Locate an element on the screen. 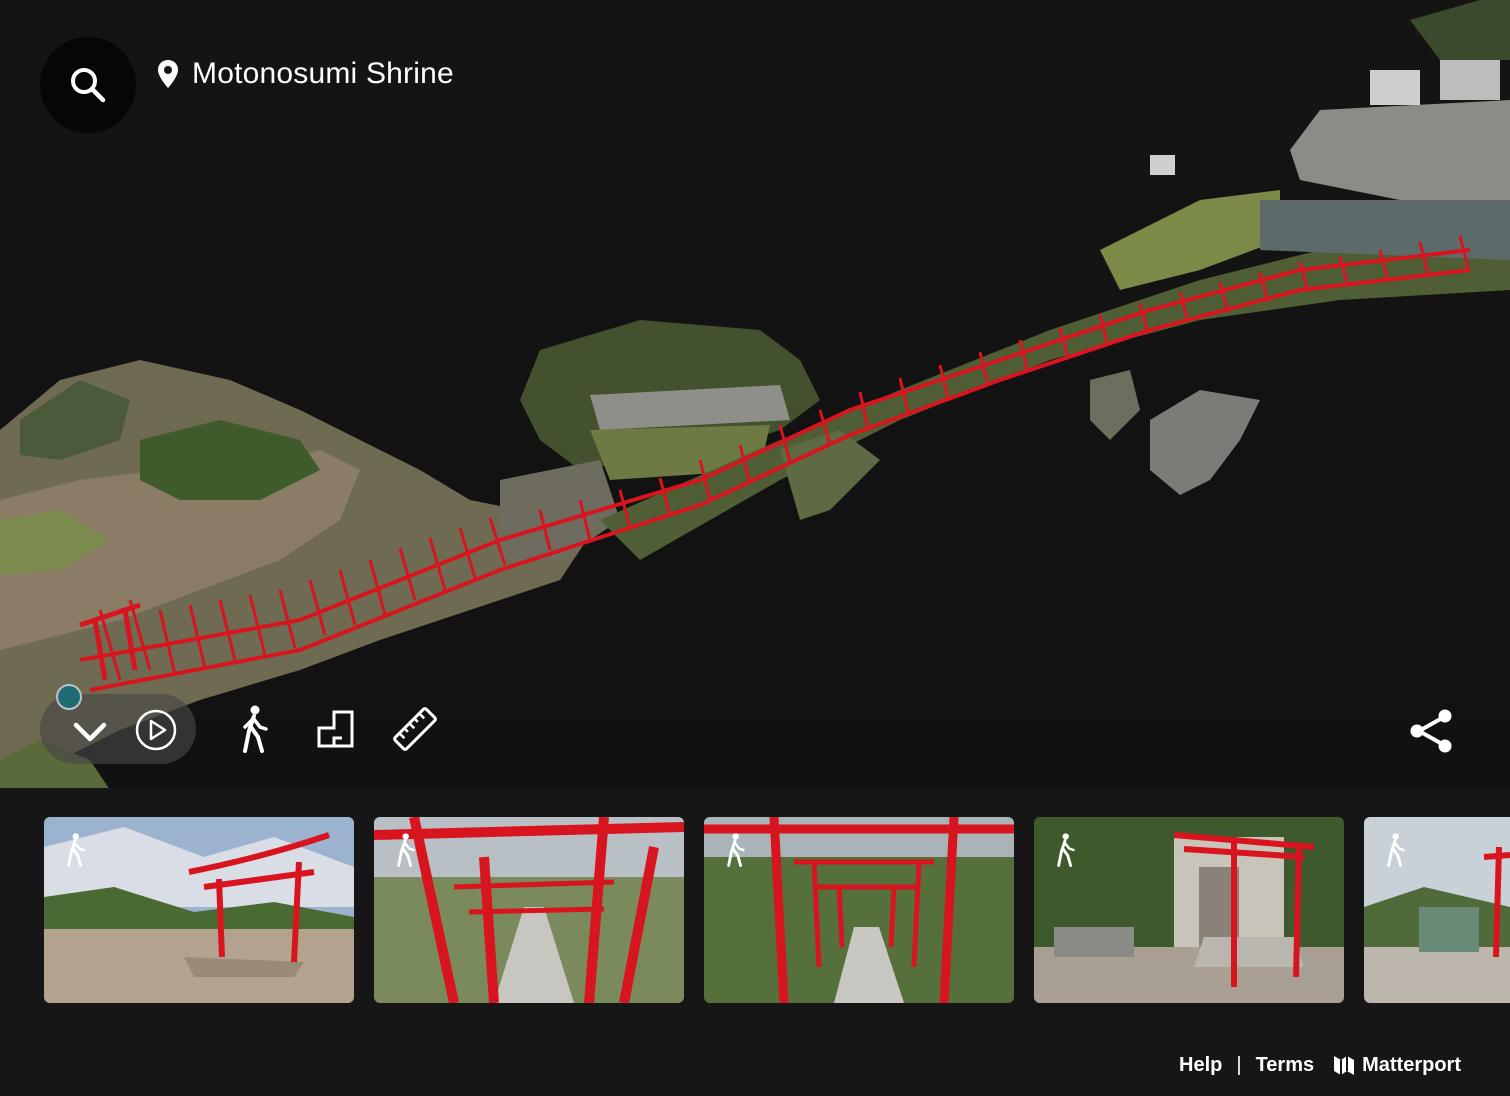  matterport-link: Matterport is located at coordinates (1396, 1065).